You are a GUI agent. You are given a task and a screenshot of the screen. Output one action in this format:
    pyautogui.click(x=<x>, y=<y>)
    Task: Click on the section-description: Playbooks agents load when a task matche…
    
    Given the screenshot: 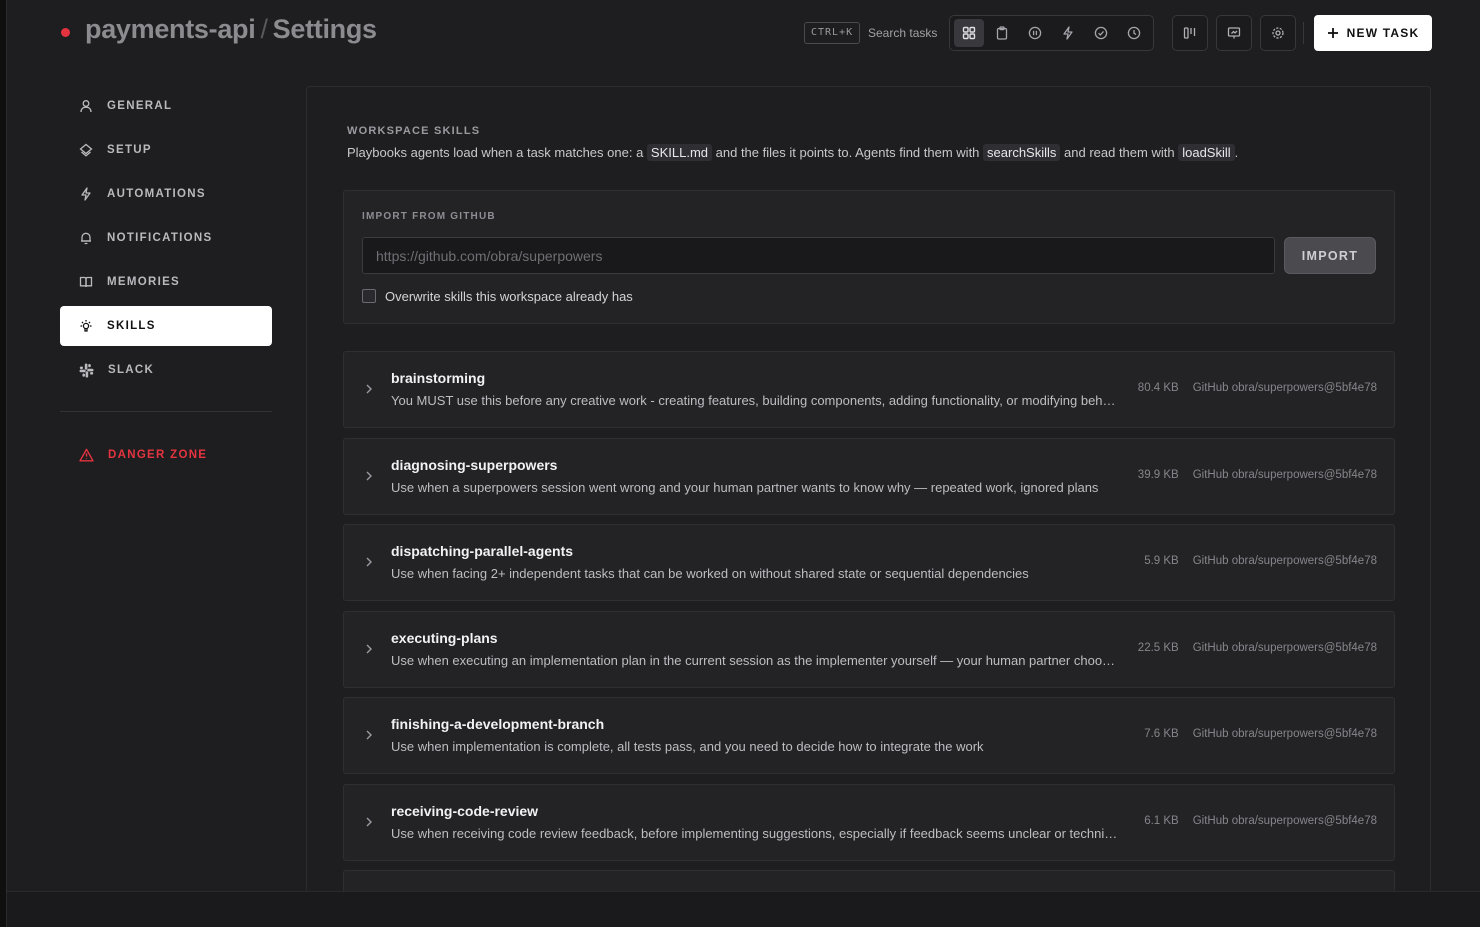 What is the action you would take?
    pyautogui.click(x=792, y=152)
    